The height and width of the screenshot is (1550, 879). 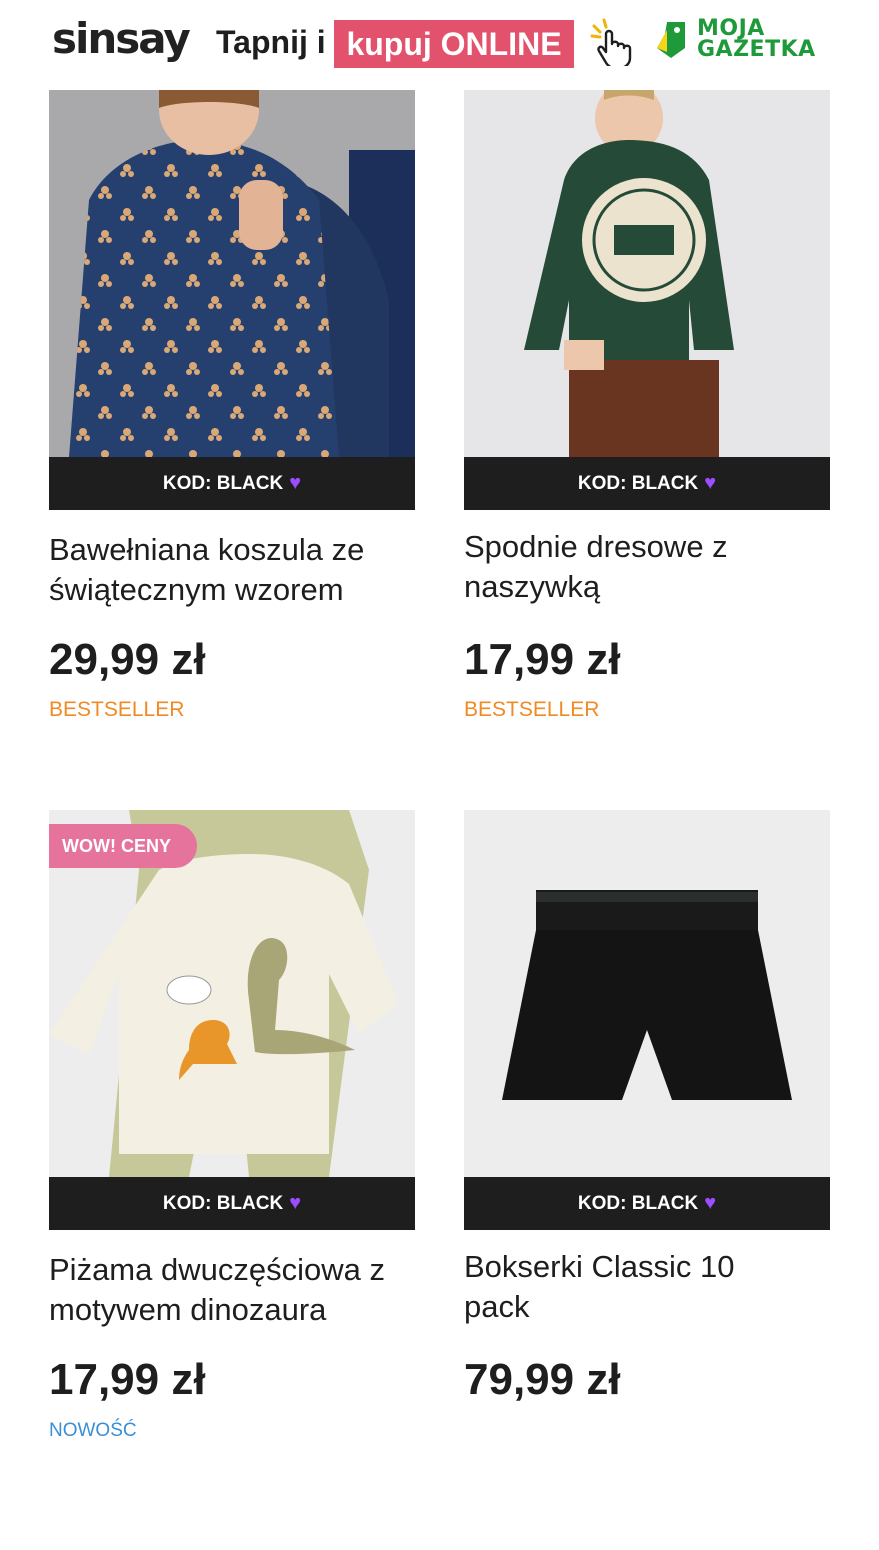 What do you see at coordinates (232, 1290) in the screenshot?
I see `product-name: Piżama dwuczęściowa z motywem dinozaura` at bounding box center [232, 1290].